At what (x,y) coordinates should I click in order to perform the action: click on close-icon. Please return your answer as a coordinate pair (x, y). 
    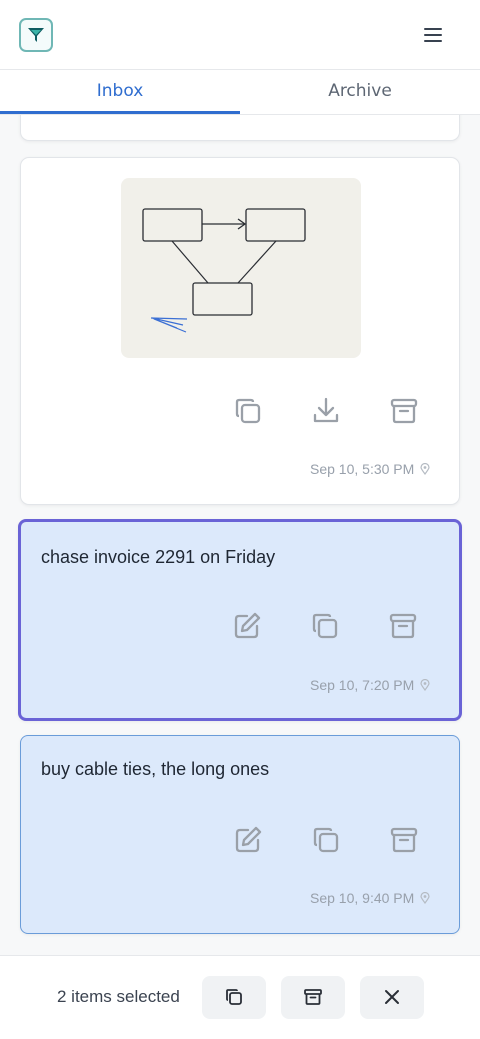
    Looking at the image, I should click on (392, 997).